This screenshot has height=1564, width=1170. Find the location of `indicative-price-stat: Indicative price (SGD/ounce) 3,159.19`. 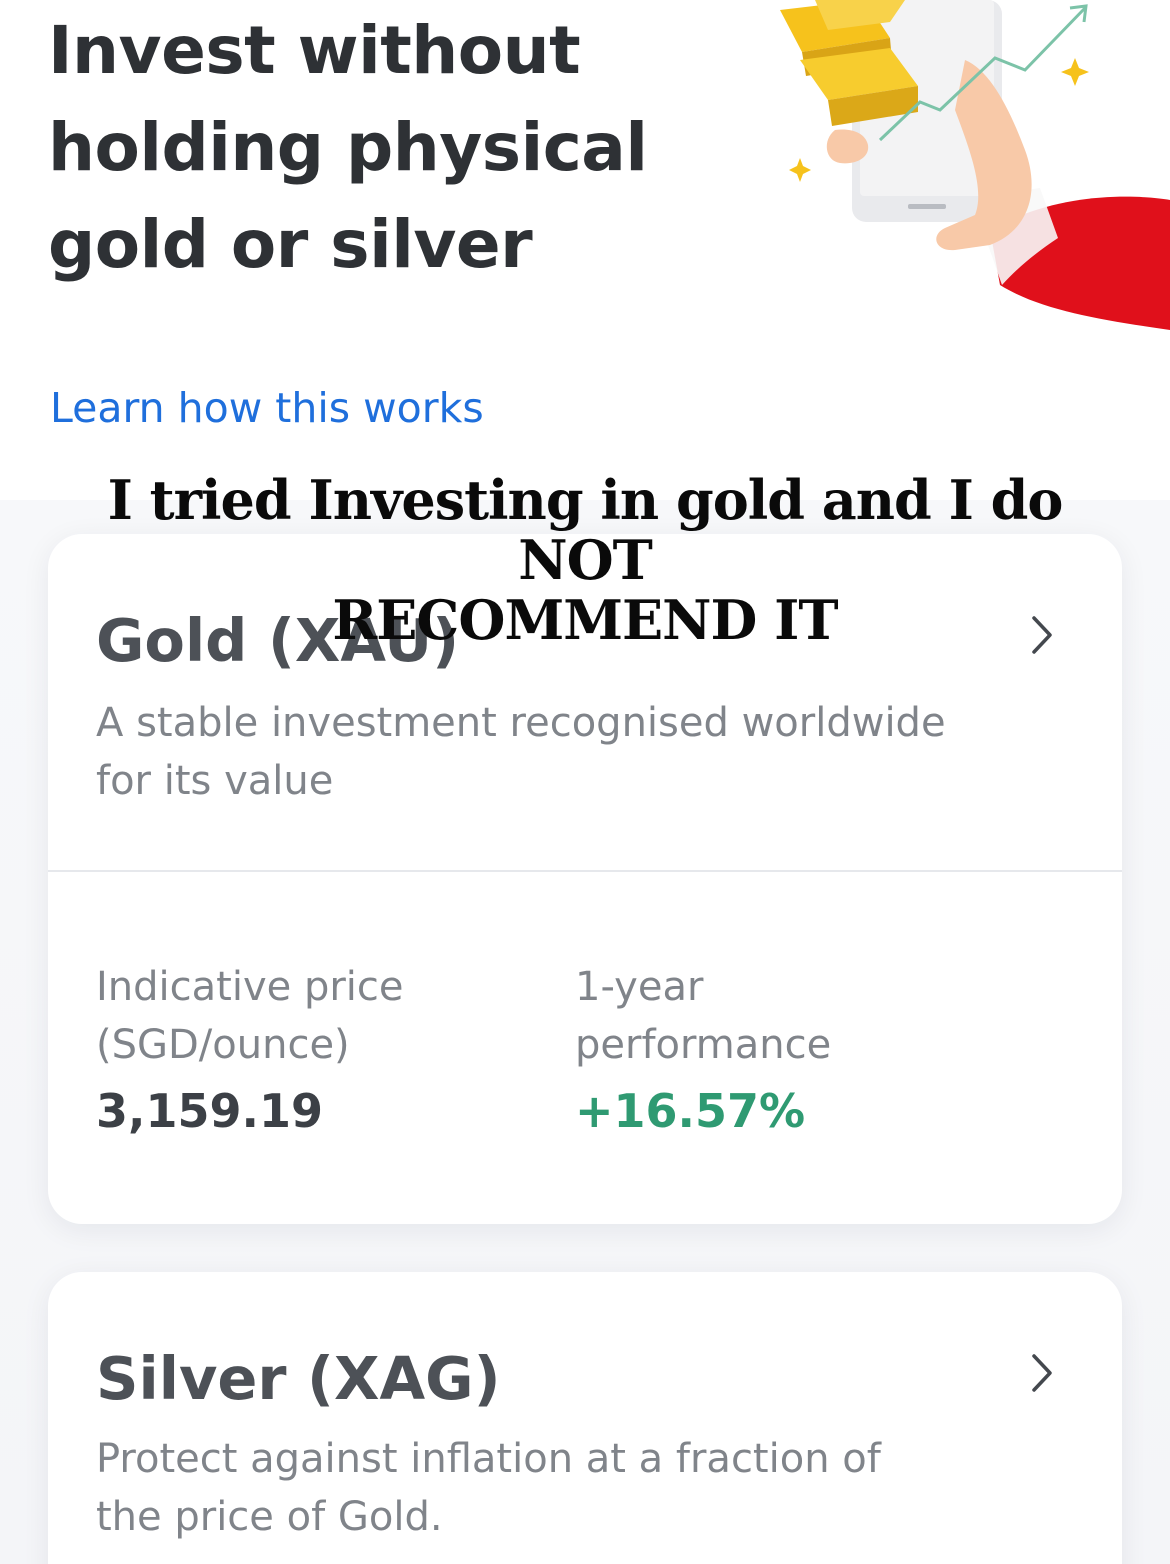

indicative-price-stat: Indicative price (SGD/ounce) 3,159.19 is located at coordinates (306, 1048).